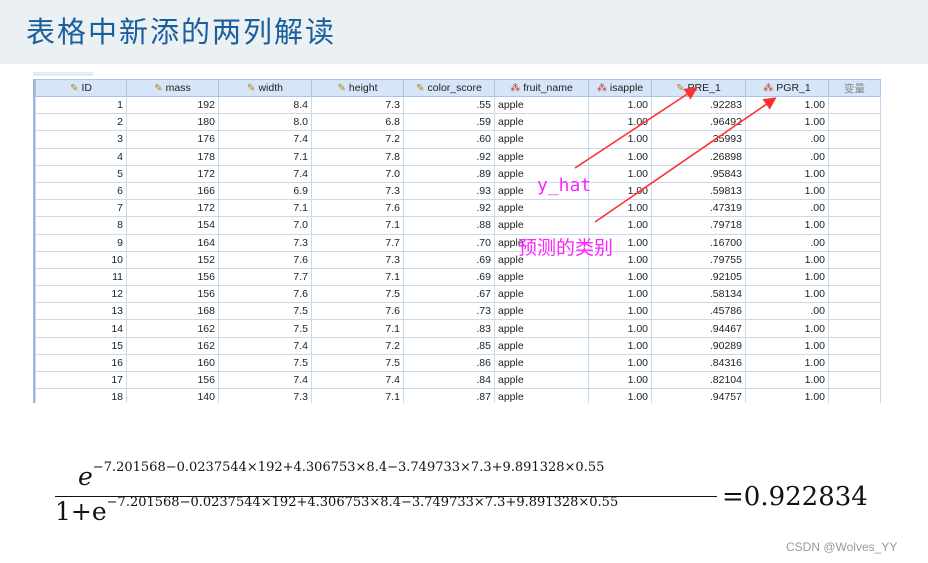 Image resolution: width=928 pixels, height=563 pixels. I want to click on arrow-to-pre1, so click(636, 128).